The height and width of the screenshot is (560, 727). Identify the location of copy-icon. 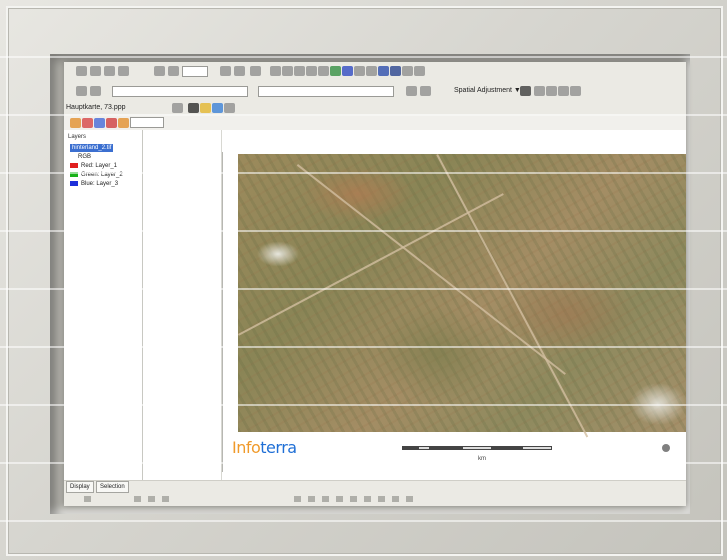
(239, 71).